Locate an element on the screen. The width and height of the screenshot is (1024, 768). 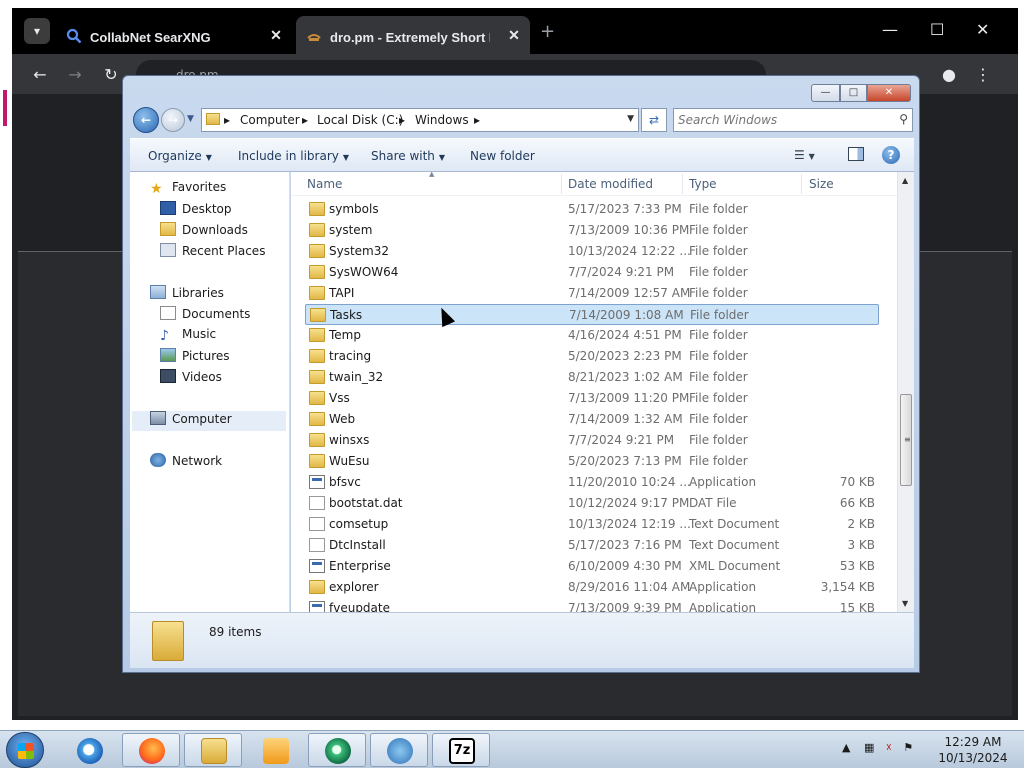
taskbar-network-tool is located at coordinates (399, 750).